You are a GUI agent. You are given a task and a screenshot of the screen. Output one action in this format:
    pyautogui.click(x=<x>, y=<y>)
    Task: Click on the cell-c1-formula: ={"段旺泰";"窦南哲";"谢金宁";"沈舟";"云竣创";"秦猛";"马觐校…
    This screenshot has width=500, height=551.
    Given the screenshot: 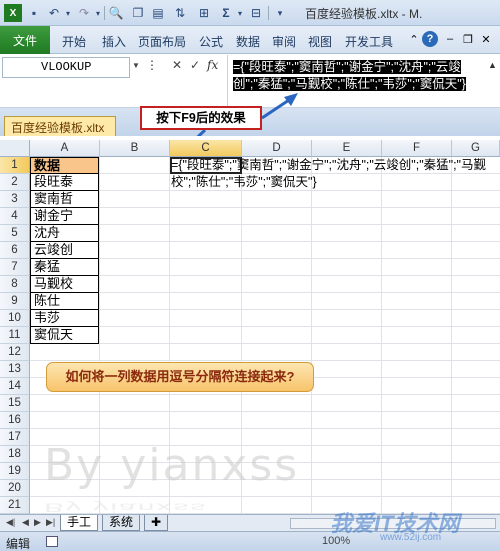 What is the action you would take?
    pyautogui.click(x=328, y=173)
    